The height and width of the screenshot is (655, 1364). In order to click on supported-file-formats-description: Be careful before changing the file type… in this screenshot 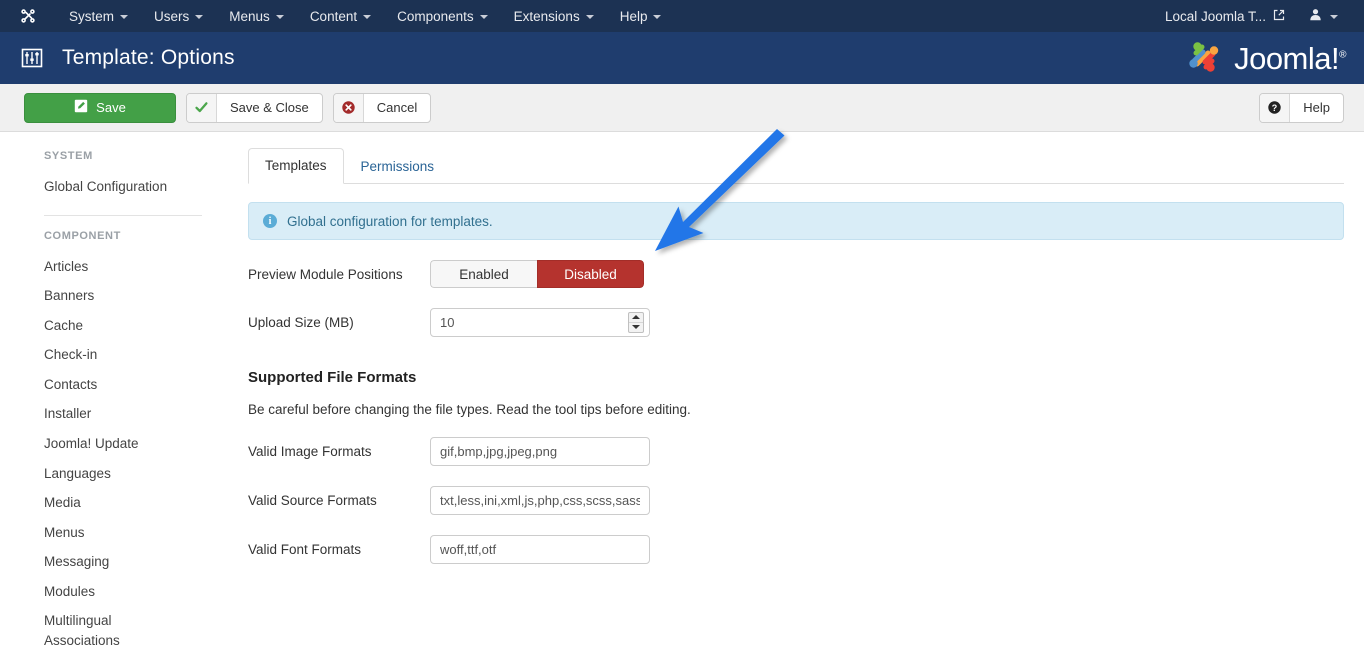, I will do `click(469, 409)`.